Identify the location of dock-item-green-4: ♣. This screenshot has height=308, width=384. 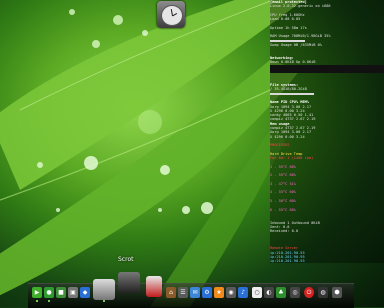
(281, 292).